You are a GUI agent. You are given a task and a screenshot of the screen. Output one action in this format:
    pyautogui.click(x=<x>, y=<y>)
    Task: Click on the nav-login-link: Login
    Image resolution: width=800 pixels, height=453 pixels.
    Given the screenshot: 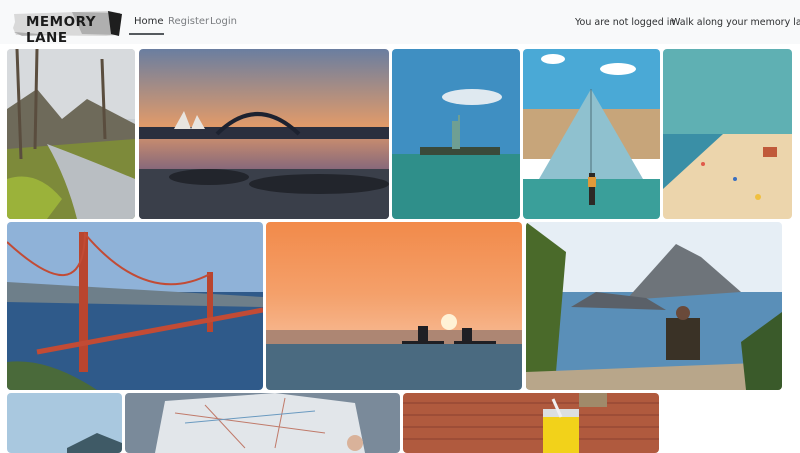 What is the action you would take?
    pyautogui.click(x=223, y=21)
    